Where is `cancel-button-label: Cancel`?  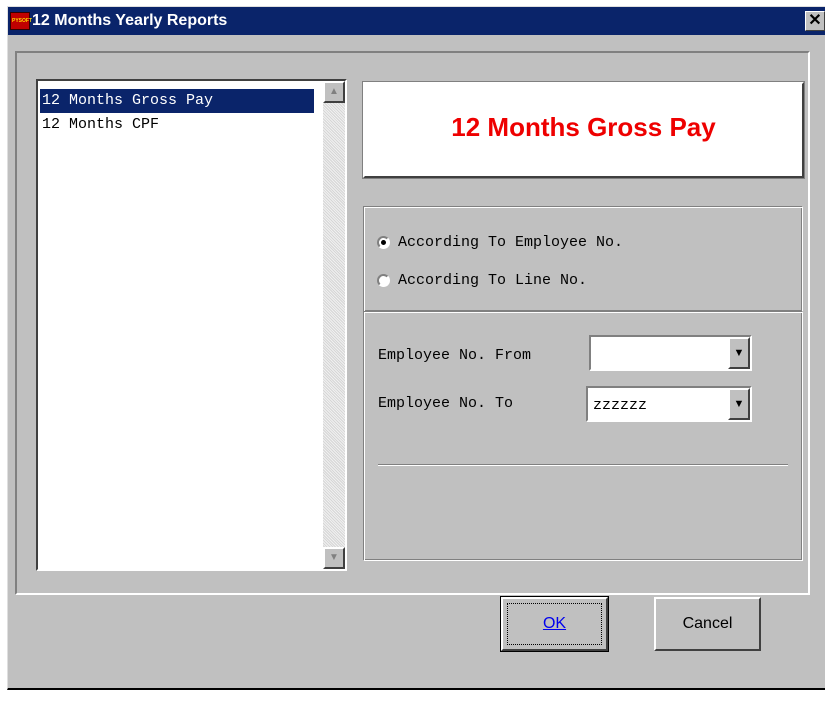 cancel-button-label: Cancel is located at coordinates (707, 623).